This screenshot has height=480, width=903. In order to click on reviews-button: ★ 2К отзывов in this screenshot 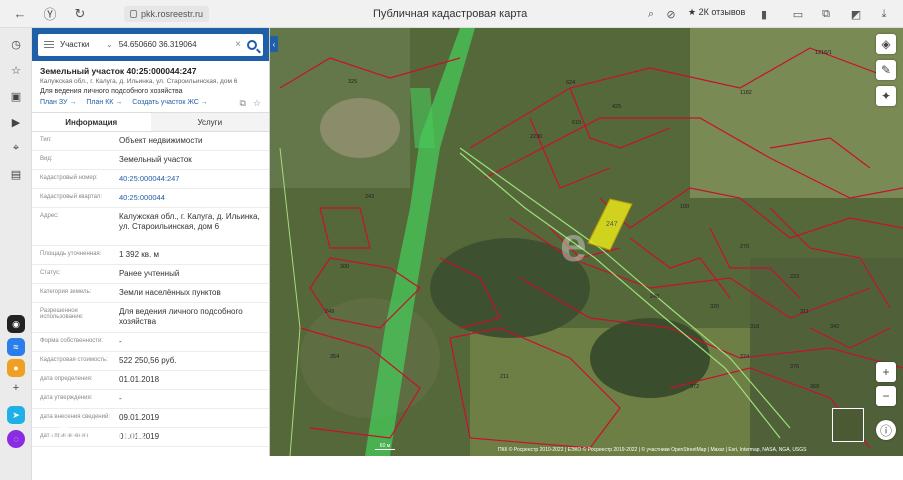, I will do `click(716, 12)`.